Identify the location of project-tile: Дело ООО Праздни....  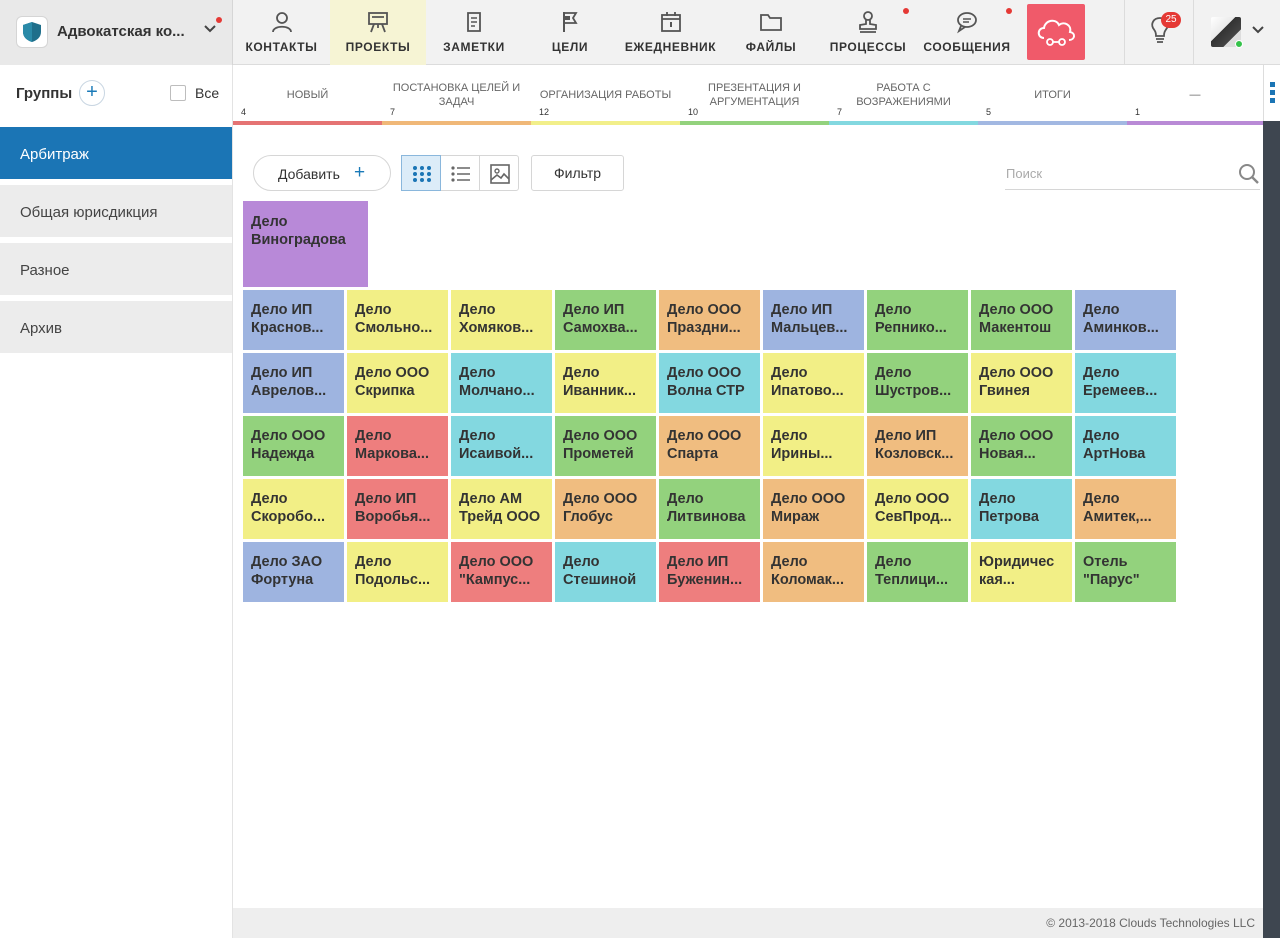
(709, 320).